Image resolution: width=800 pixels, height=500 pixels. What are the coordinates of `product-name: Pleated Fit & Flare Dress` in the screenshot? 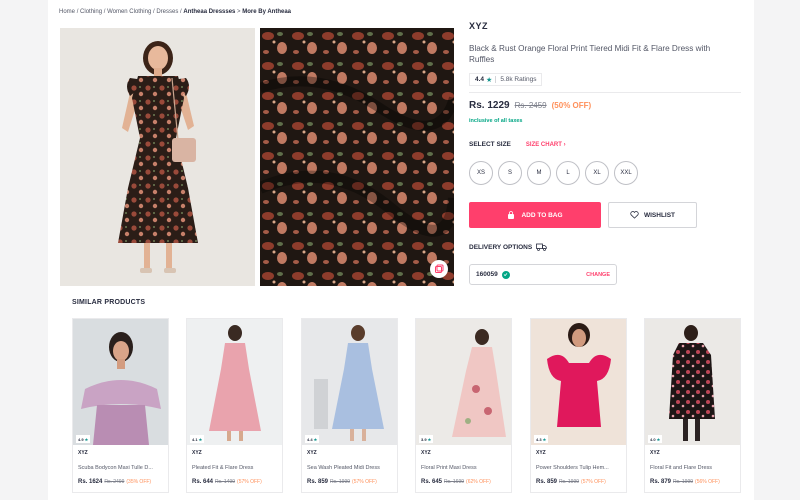 It's located at (223, 468).